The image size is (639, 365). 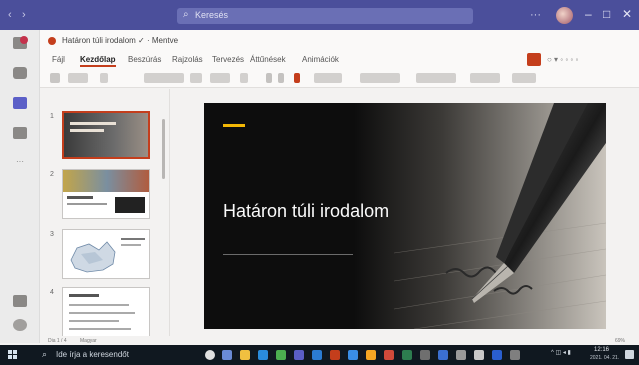 I want to click on designer-button, so click(x=524, y=78).